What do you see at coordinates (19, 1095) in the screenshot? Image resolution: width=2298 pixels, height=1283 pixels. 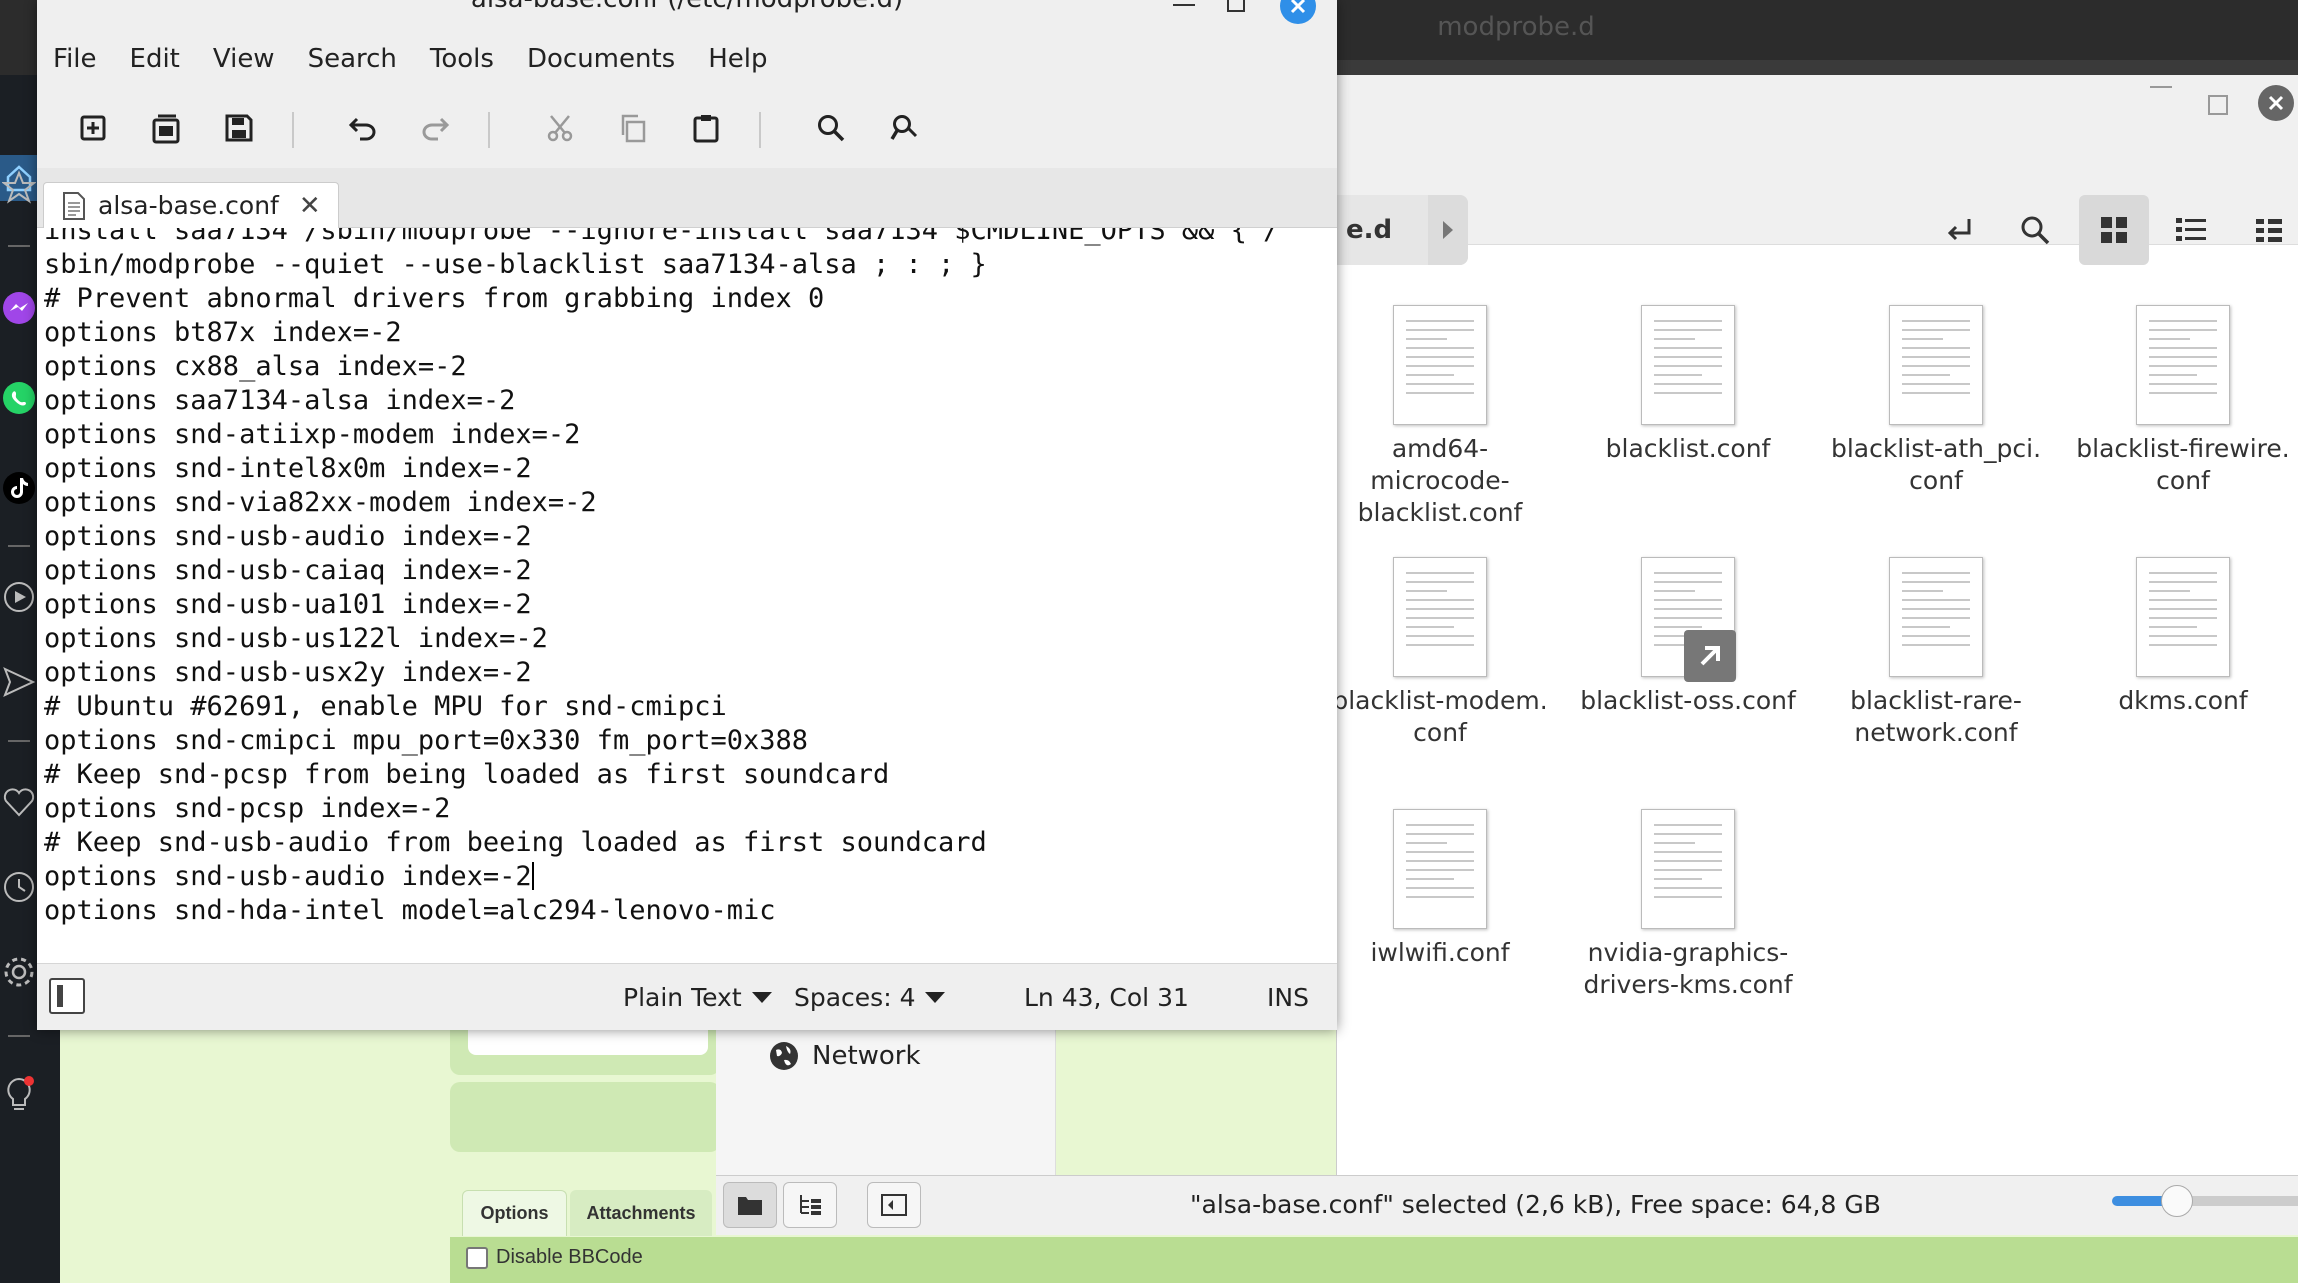 I see `lightbulb-icon` at bounding box center [19, 1095].